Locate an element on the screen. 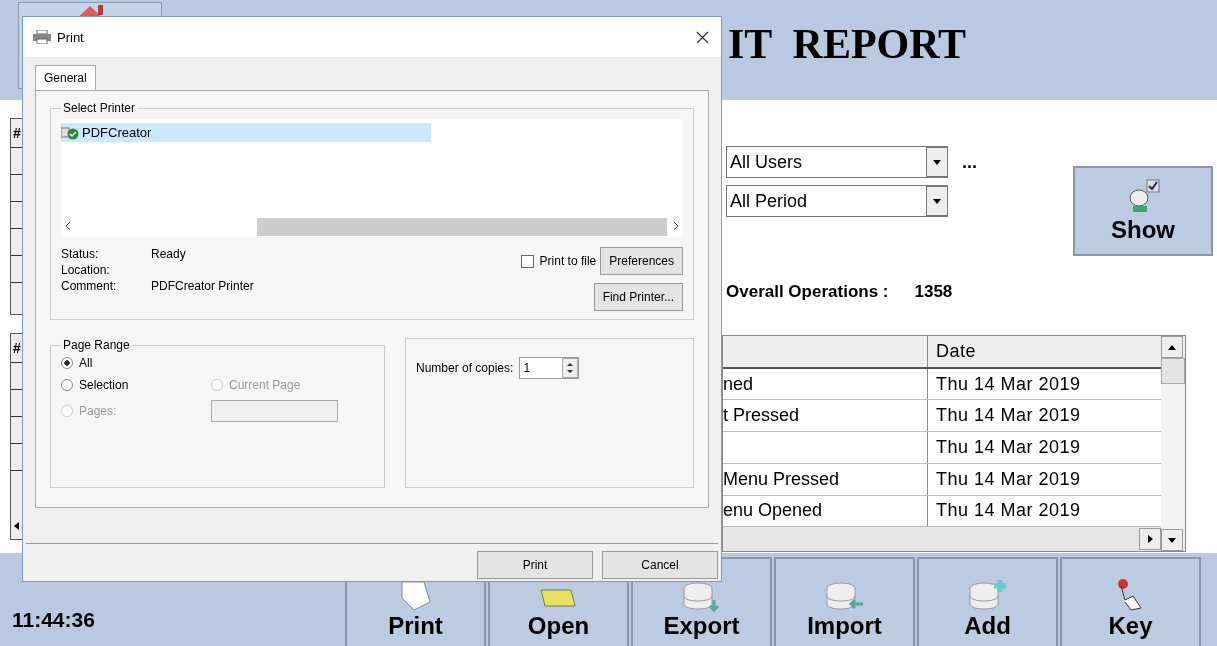 Image resolution: width=1217 pixels, height=646 pixels. print-to-file-checkbox: Print to file is located at coordinates (558, 261).